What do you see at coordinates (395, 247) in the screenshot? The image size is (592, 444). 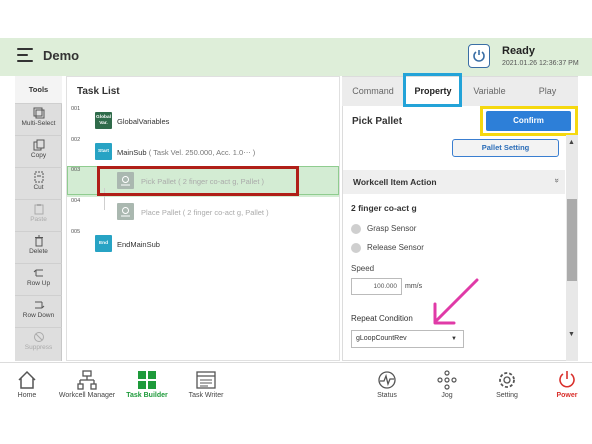 I see `release-sensor-label: Release Sensor` at bounding box center [395, 247].